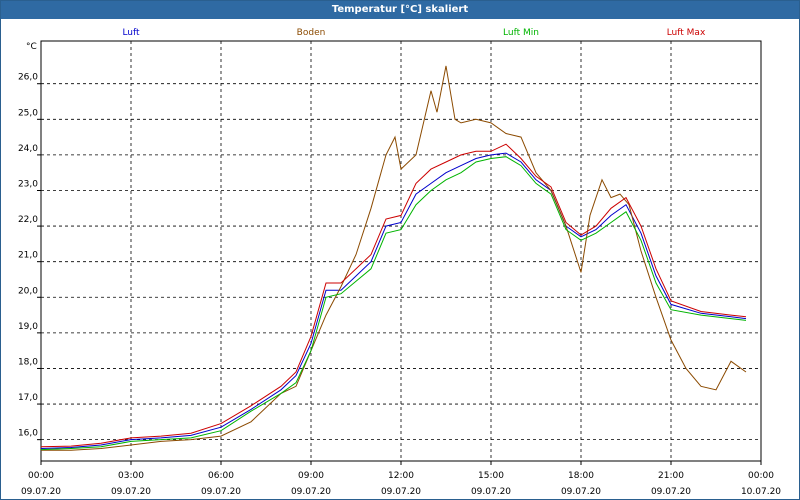 Image resolution: width=800 pixels, height=500 pixels. Describe the element at coordinates (28, 113) in the screenshot. I see `y-tick-label: 25,0` at that location.